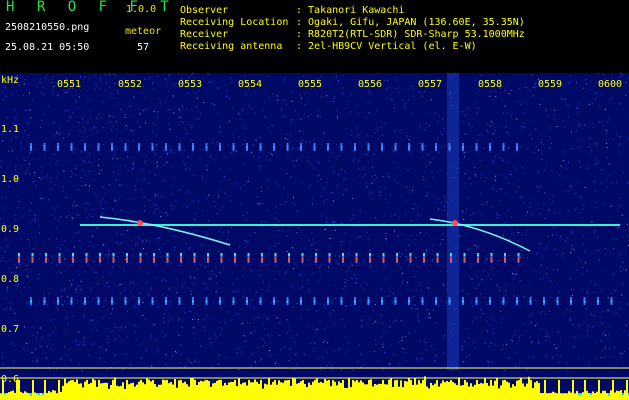  What do you see at coordinates (47, 27) in the screenshot?
I see `file-name: 2508210550.png` at bounding box center [47, 27].